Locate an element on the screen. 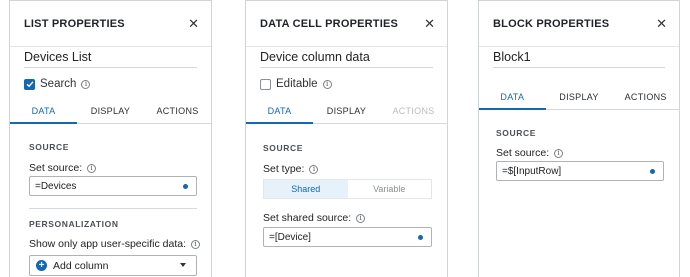 The height and width of the screenshot is (277, 690). add-column-label: Add column is located at coordinates (81, 265).